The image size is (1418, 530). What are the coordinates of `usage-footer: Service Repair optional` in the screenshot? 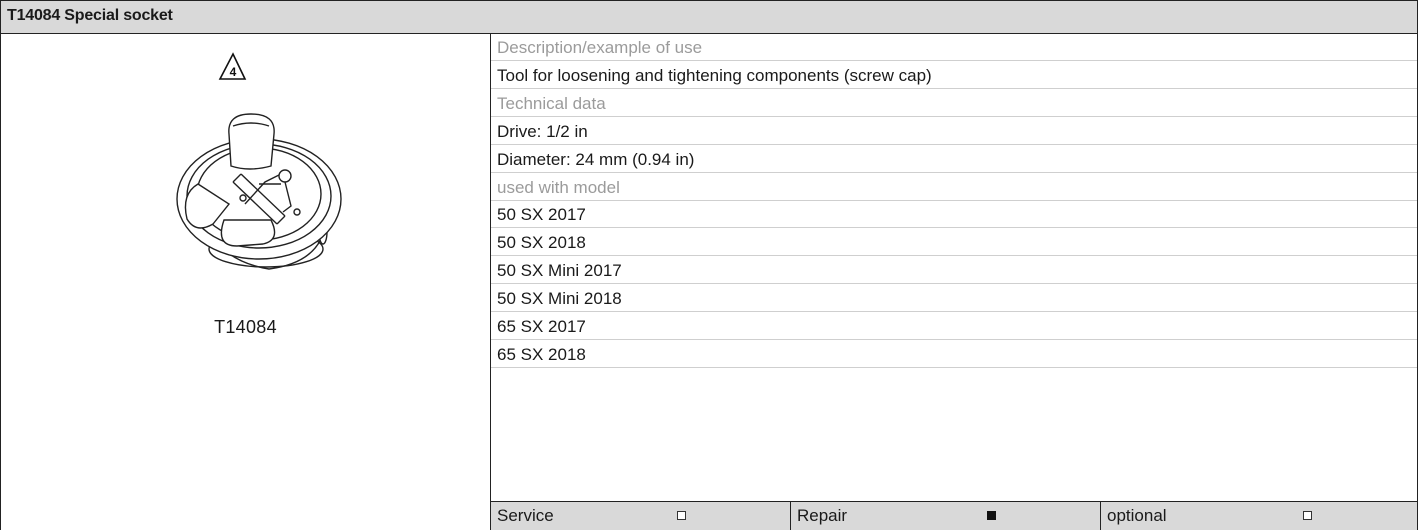 It's located at (954, 515).